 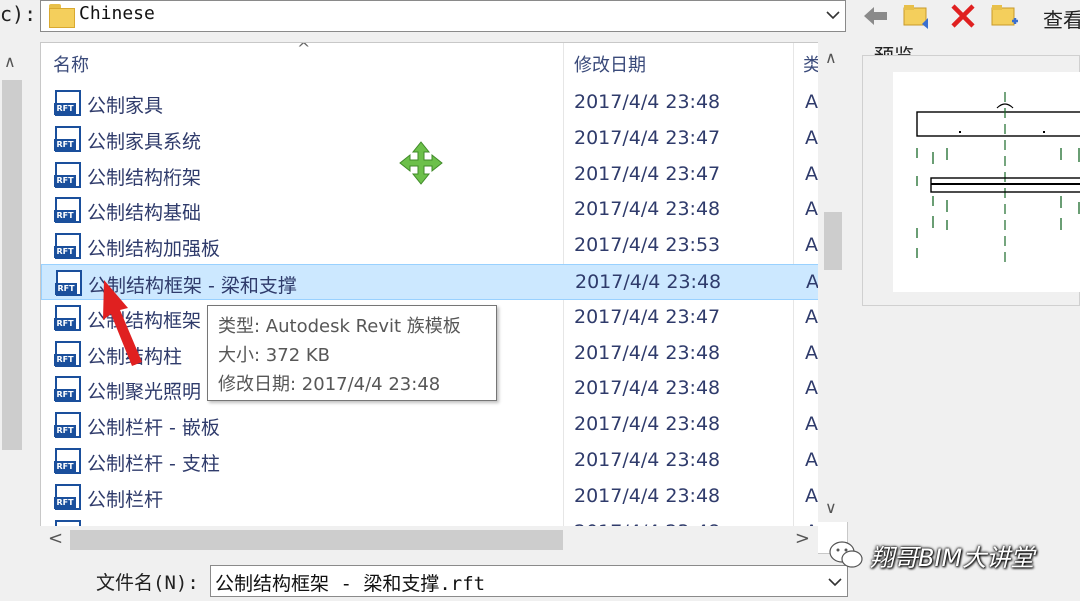 I want to click on wechat-icon, so click(x=846, y=554).